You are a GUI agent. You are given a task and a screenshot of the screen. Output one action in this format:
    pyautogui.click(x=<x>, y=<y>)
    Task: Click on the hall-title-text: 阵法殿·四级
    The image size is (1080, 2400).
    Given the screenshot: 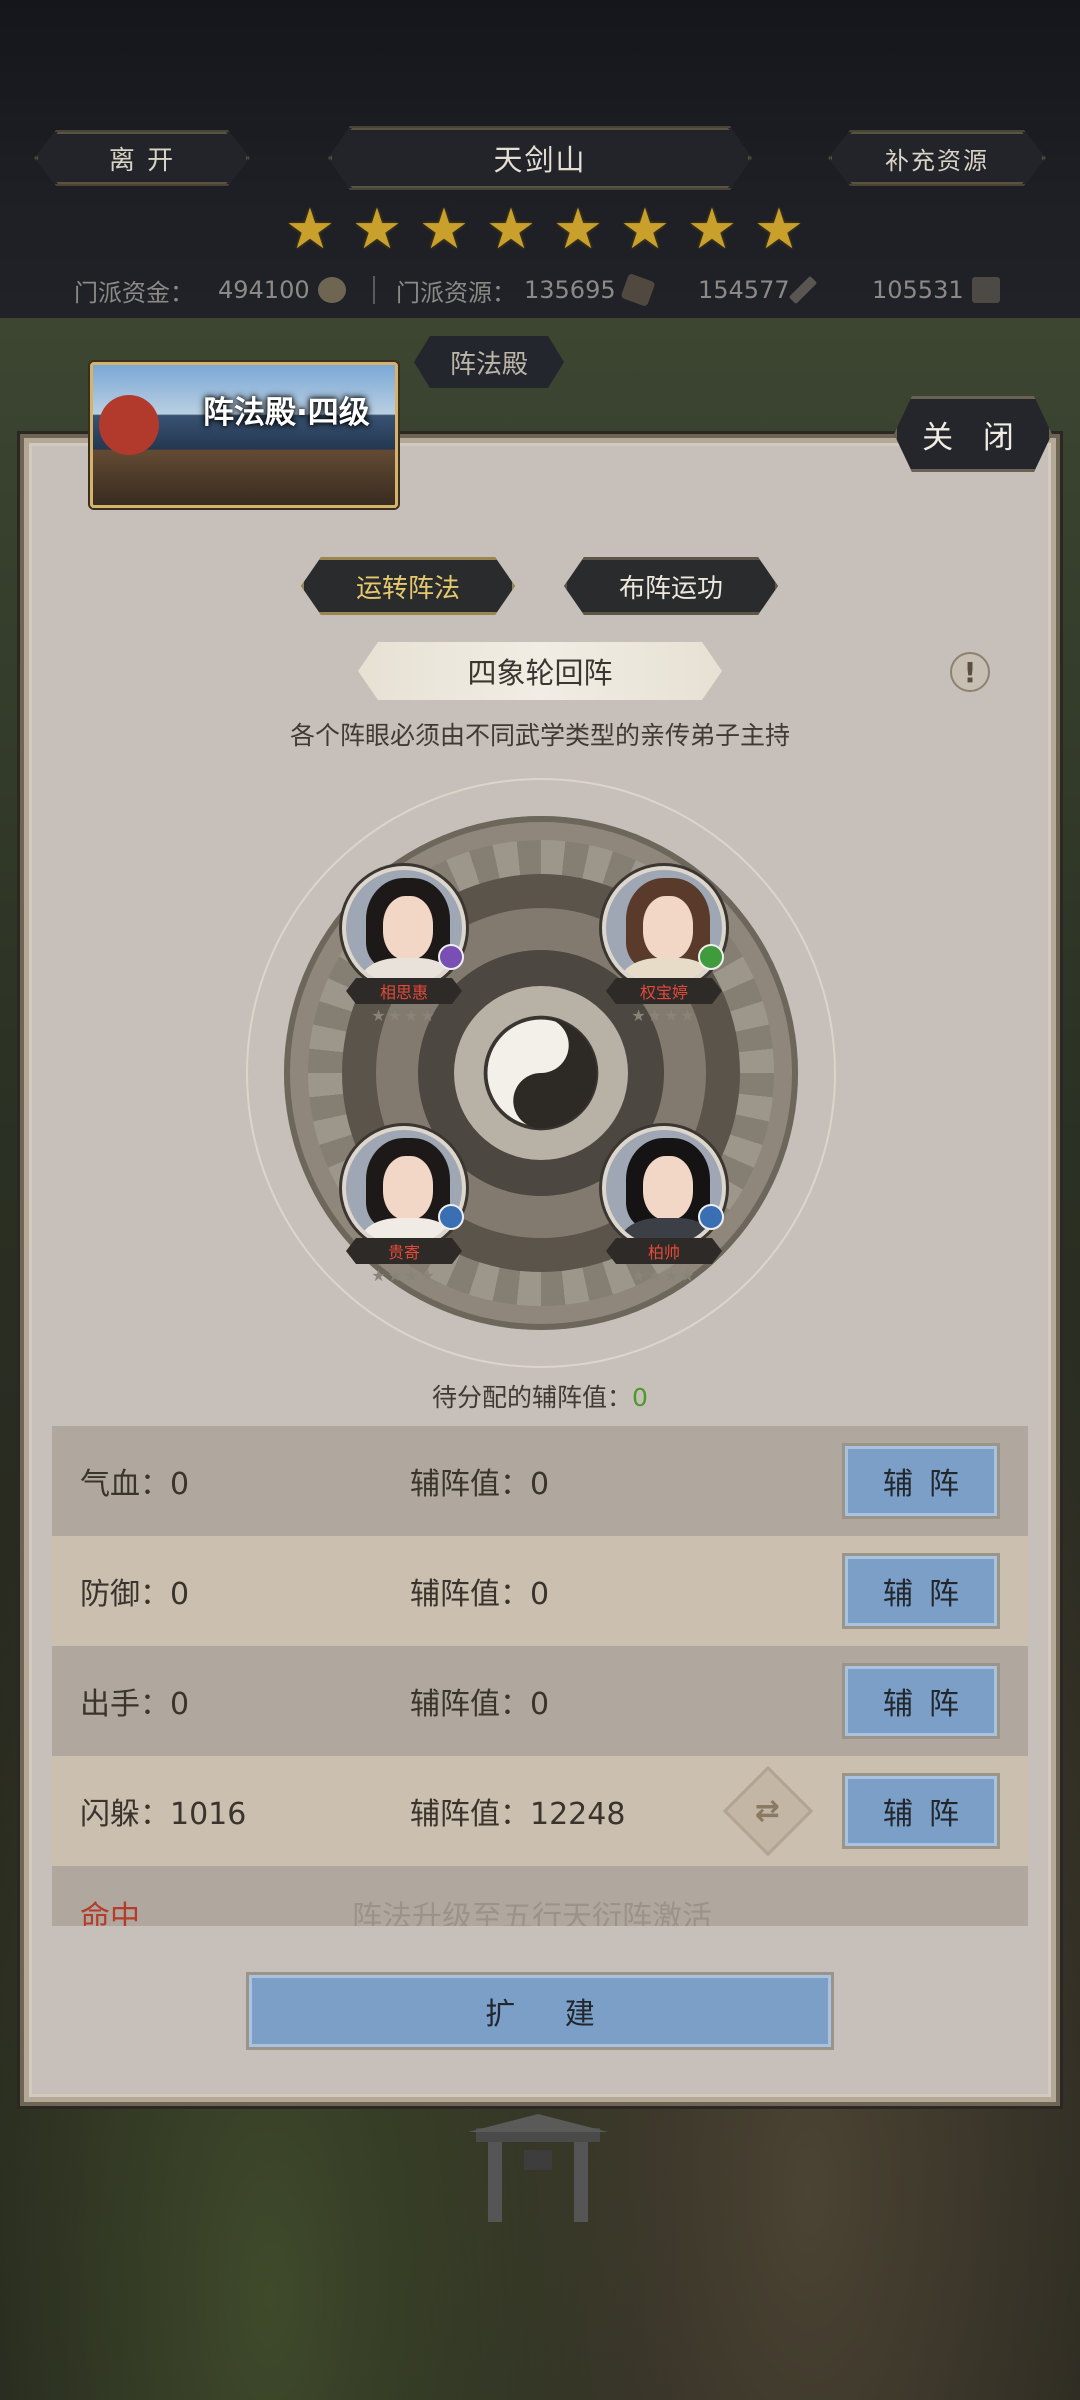 What is the action you would take?
    pyautogui.click(x=286, y=413)
    